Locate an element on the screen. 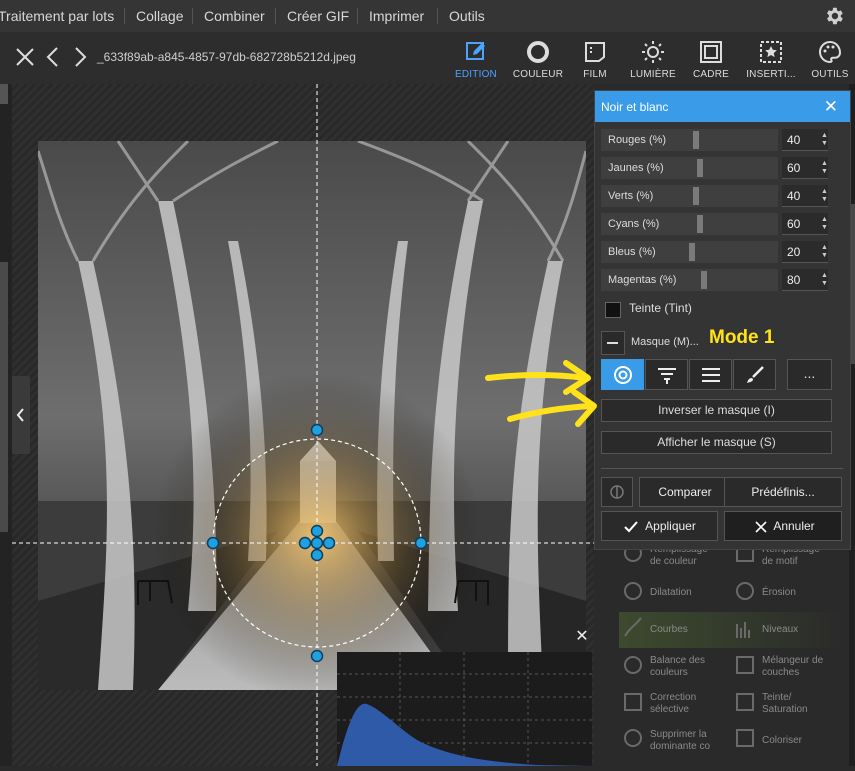  mask-mode-buttons is located at coordinates (689, 374).